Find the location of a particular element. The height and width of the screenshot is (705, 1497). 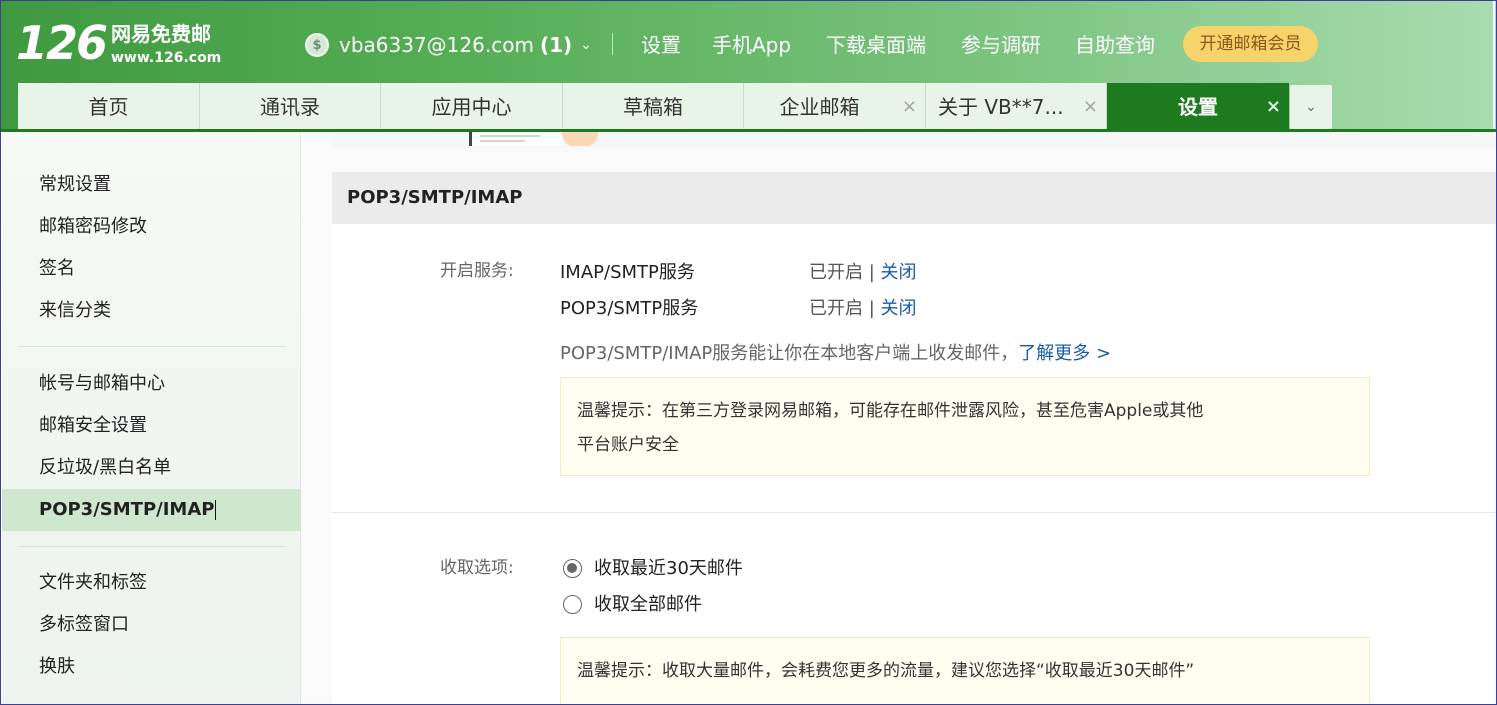

nav-mobile-app: 手机App is located at coordinates (751, 45).